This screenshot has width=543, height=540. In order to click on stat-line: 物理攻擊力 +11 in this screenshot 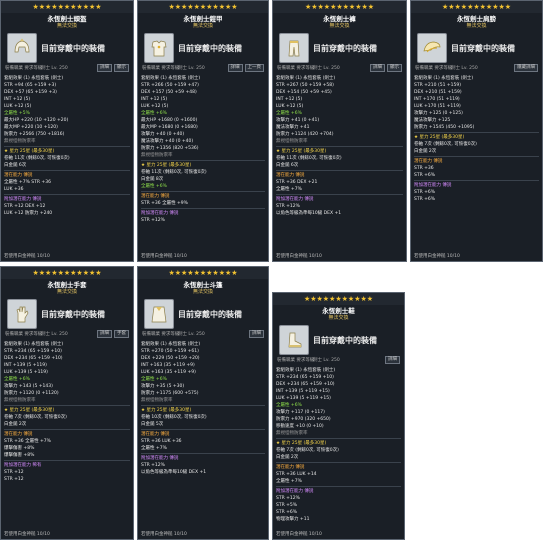, I will do `click(293, 519)`.